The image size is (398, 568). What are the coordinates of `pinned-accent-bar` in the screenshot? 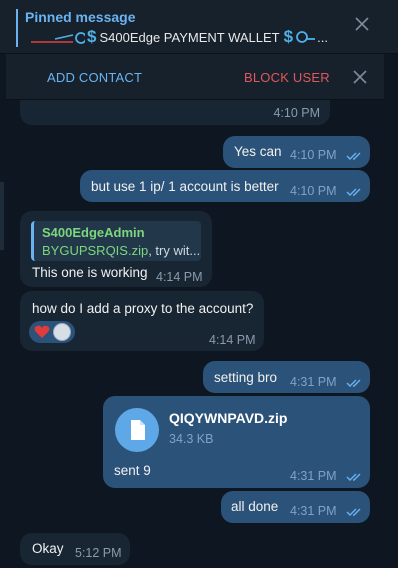 It's located at (17, 28).